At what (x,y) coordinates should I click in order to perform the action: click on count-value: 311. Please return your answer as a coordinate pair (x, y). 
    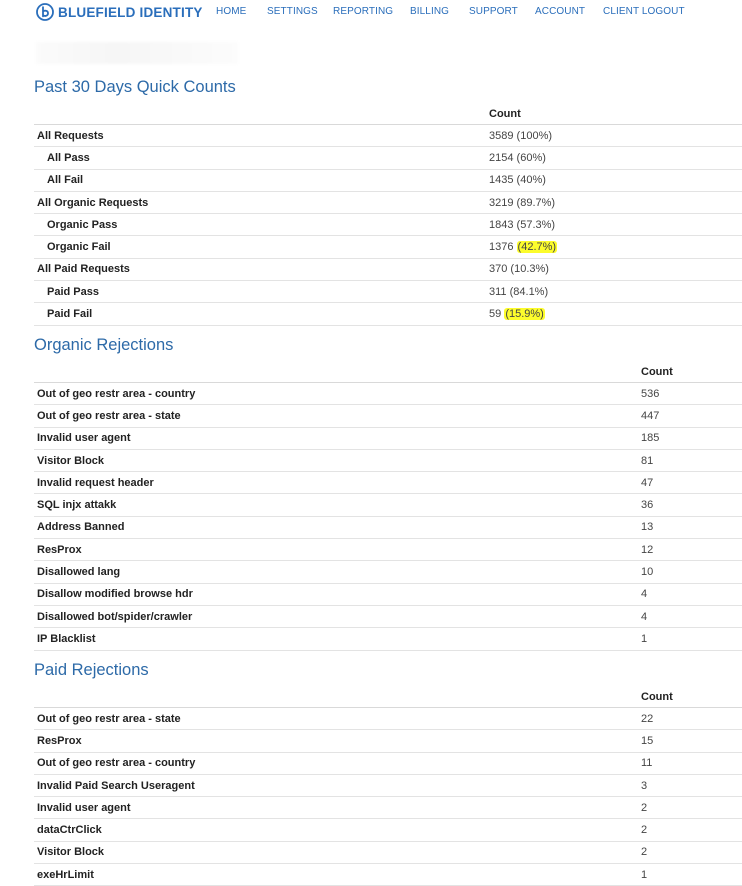
    Looking at the image, I should click on (498, 291).